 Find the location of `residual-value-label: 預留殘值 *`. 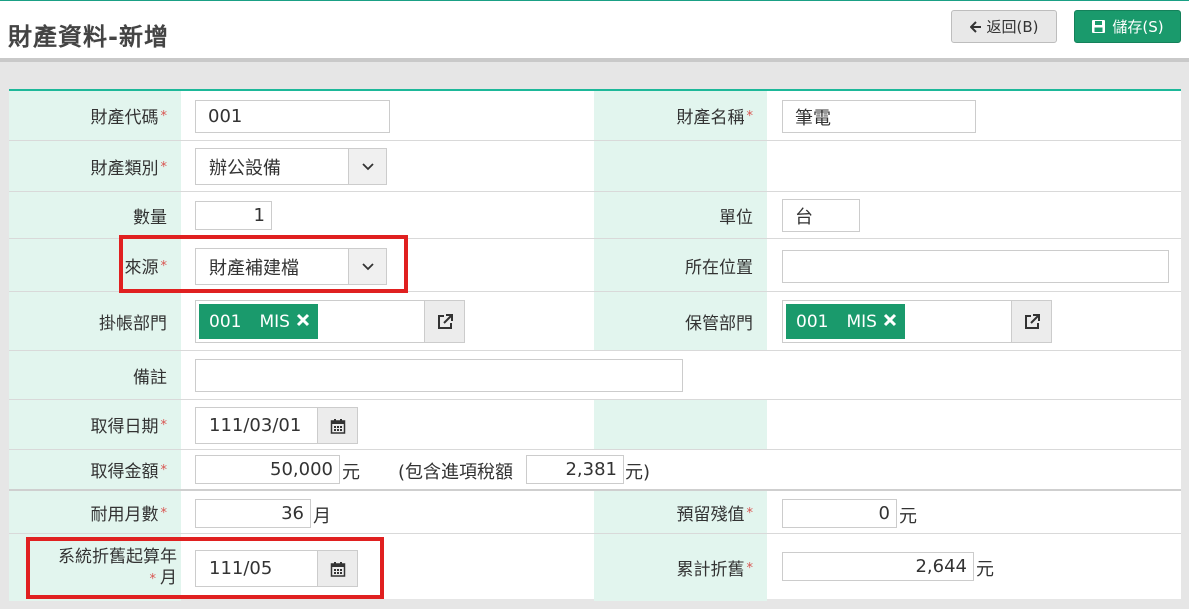

residual-value-label: 預留殘值 * is located at coordinates (680, 512).